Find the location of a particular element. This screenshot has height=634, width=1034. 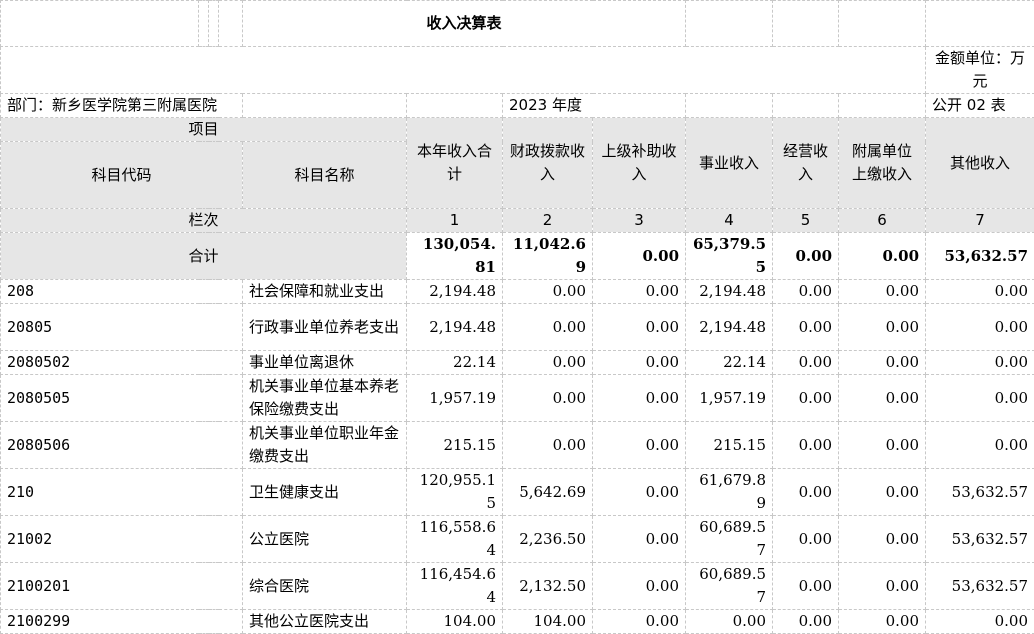

blank-row is located at coordinates (463, 70).